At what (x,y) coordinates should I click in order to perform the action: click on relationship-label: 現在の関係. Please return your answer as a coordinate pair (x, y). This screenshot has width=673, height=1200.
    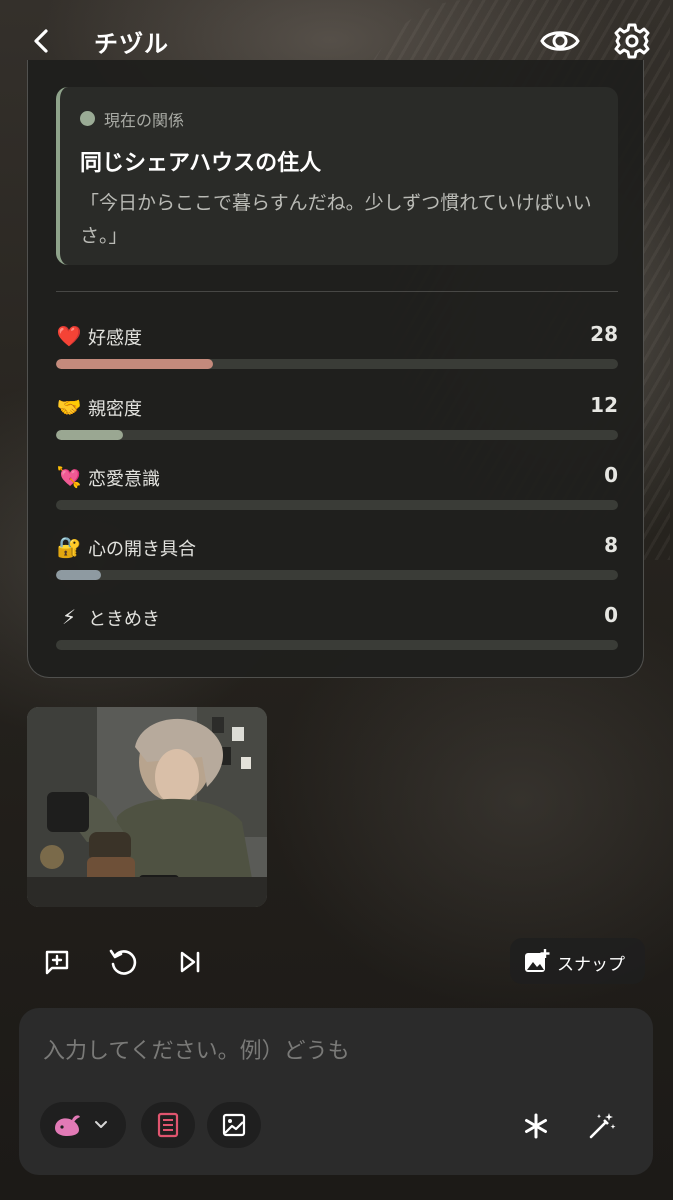
    Looking at the image, I should click on (144, 120).